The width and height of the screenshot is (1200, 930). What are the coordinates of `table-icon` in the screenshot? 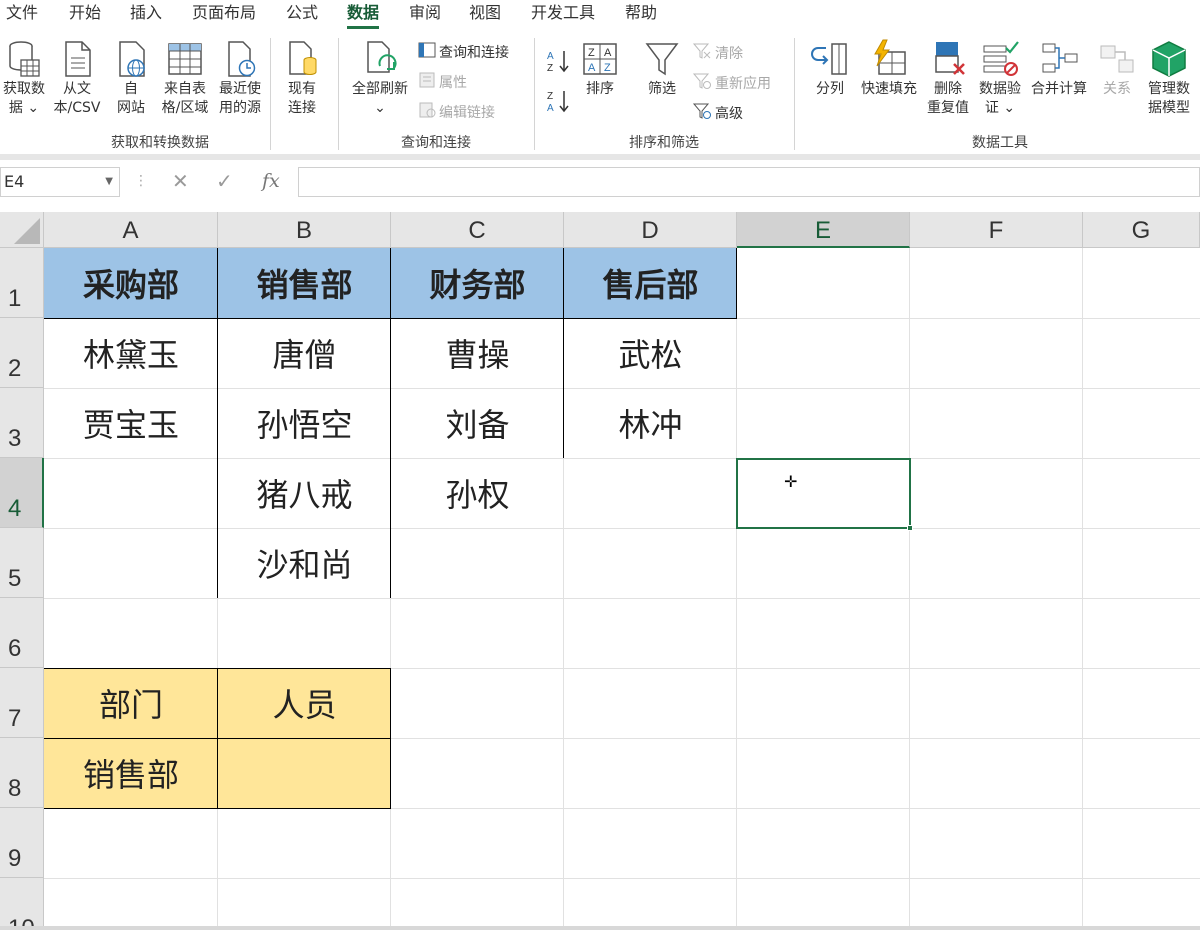 It's located at (185, 59).